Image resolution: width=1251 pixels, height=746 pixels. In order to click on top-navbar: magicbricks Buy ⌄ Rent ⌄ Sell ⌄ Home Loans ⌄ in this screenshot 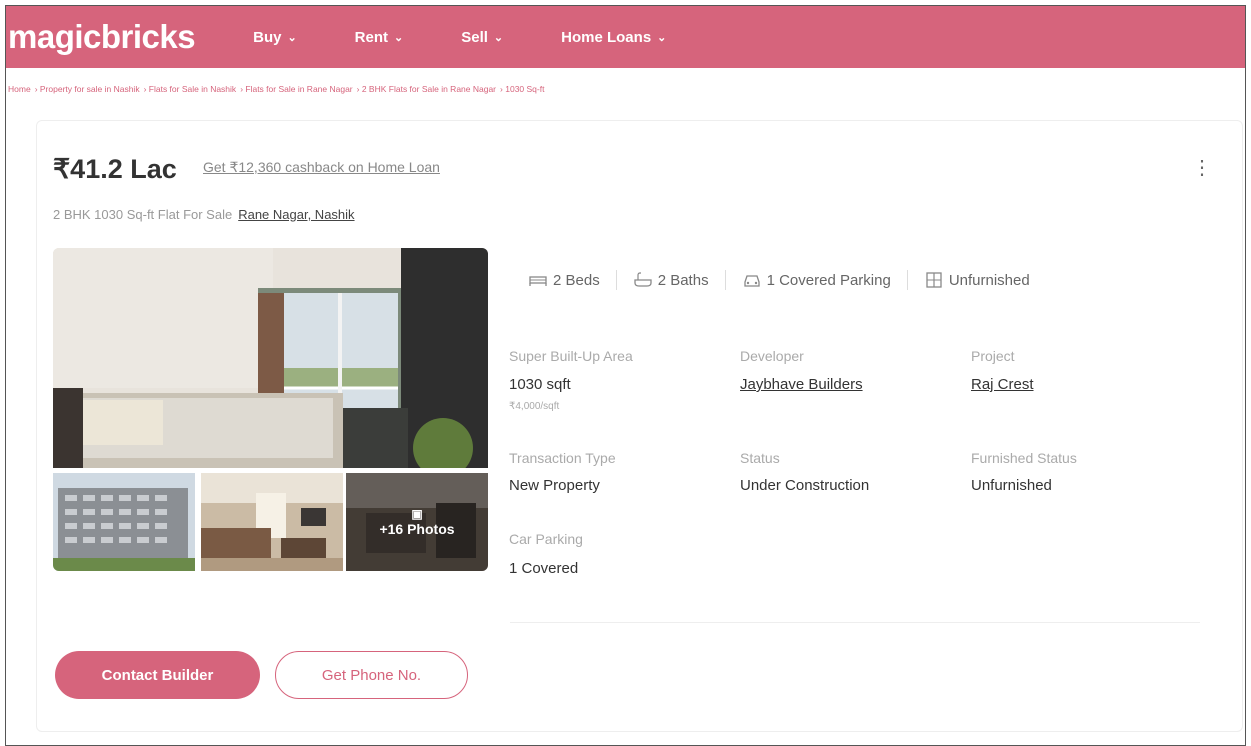, I will do `click(625, 37)`.